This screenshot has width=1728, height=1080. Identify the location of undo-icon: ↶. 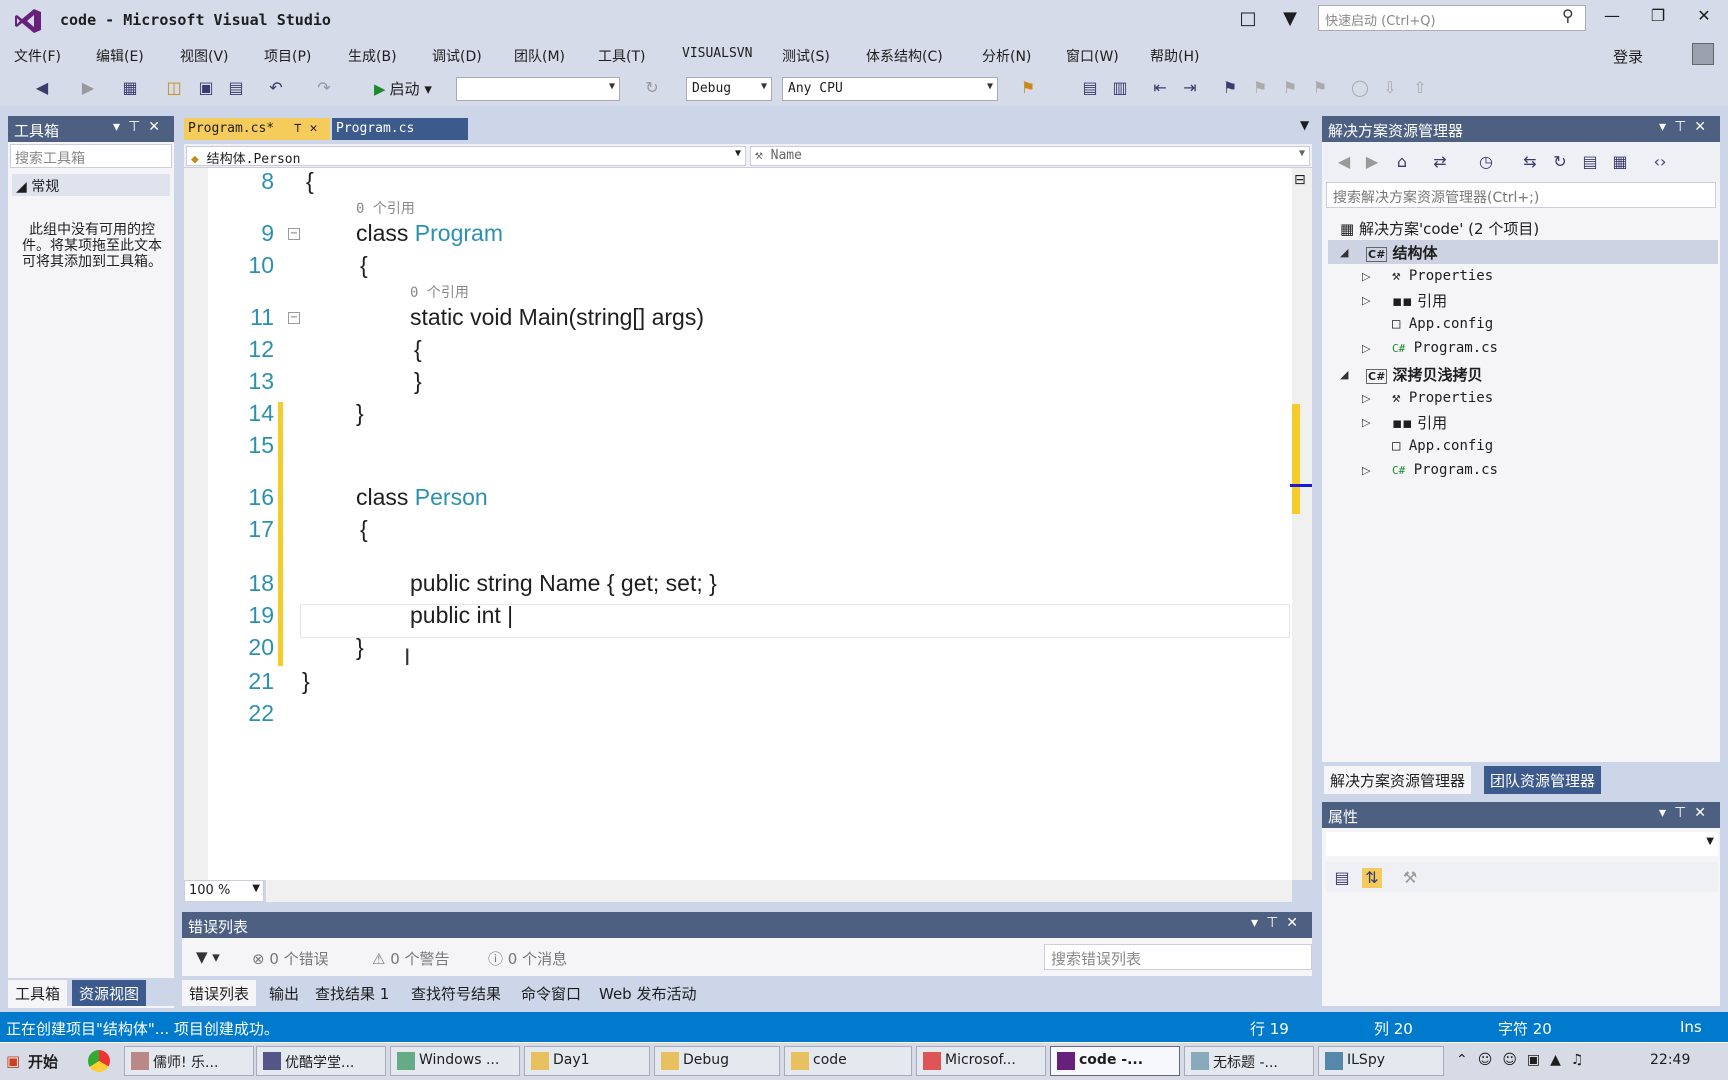
(276, 88).